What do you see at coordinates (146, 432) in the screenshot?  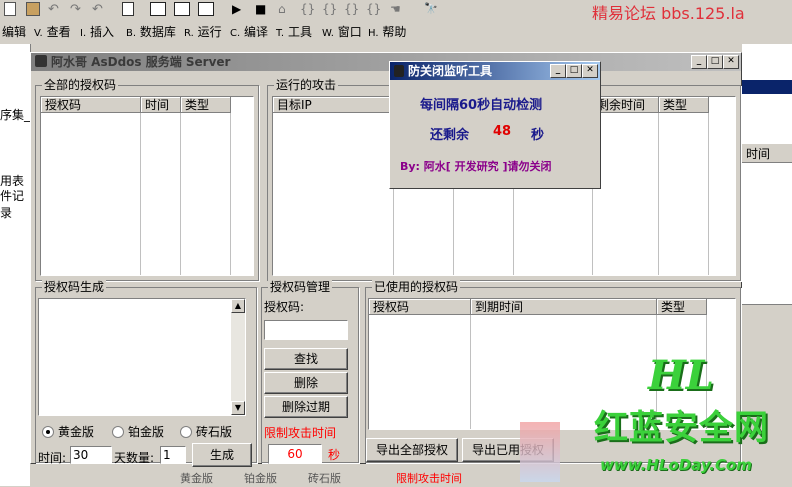 I see `radio-platinum-label: 铂金版` at bounding box center [146, 432].